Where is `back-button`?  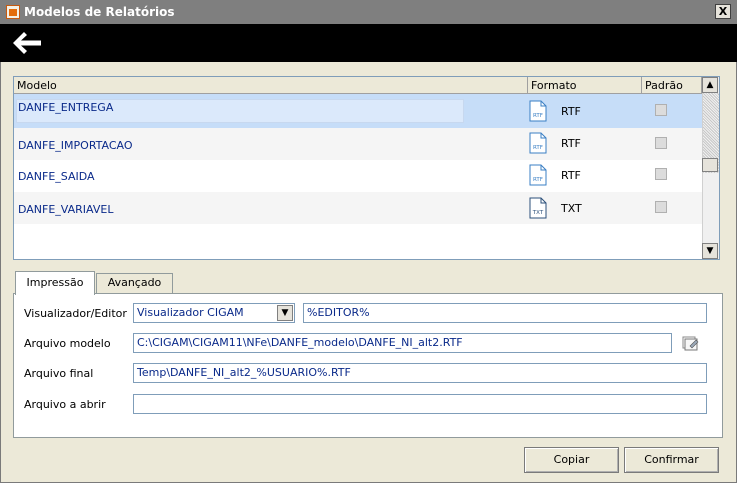
back-button is located at coordinates (27, 43).